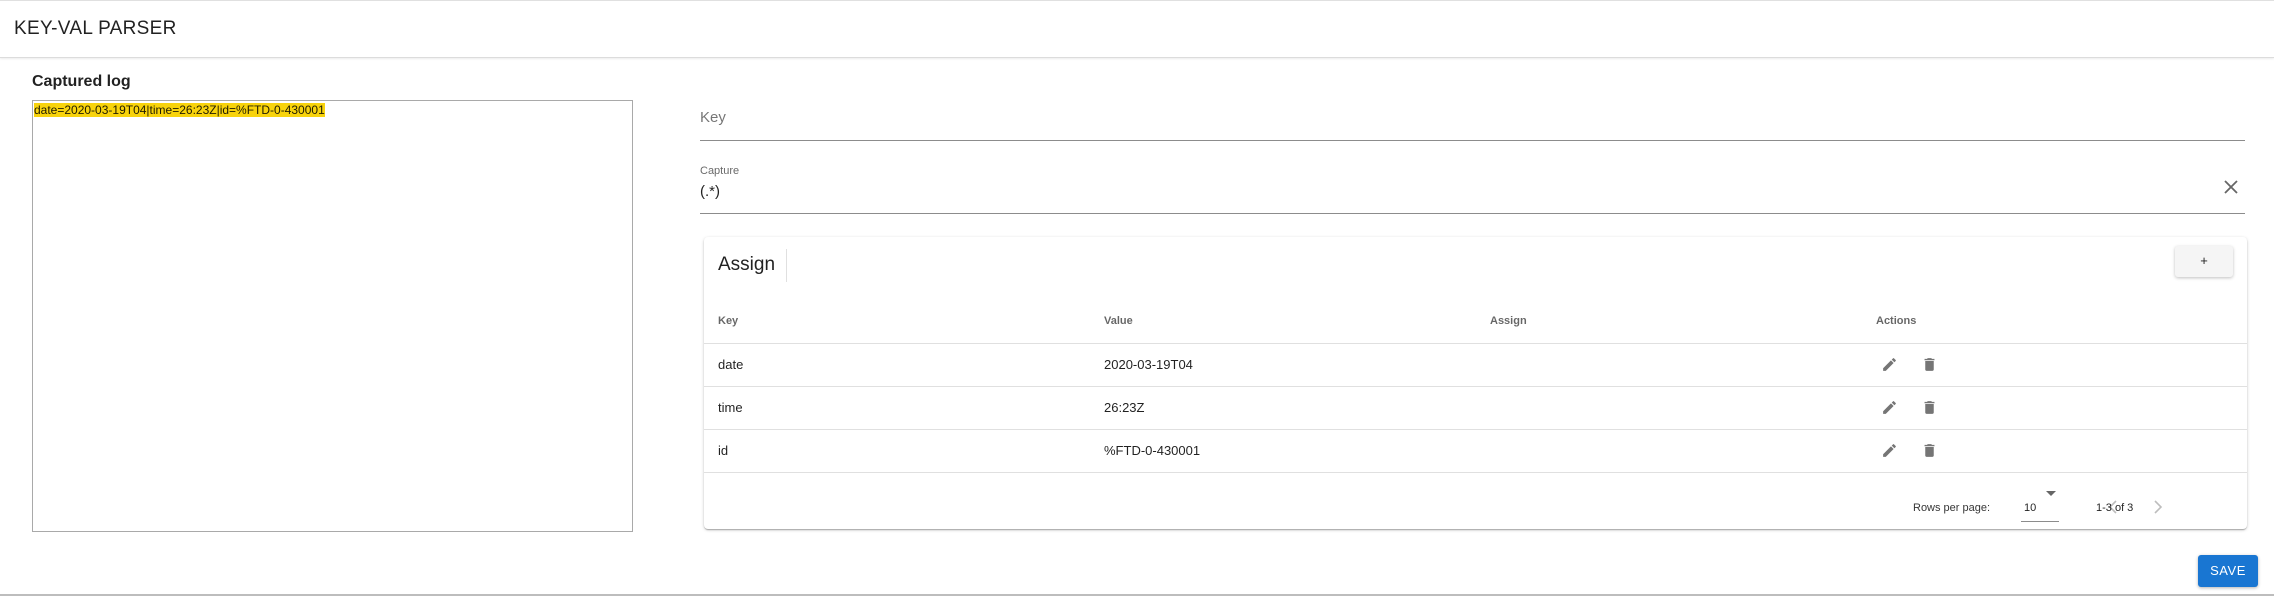 This screenshot has height=596, width=2274. I want to click on captured-log-heading: Captured log, so click(81, 81).